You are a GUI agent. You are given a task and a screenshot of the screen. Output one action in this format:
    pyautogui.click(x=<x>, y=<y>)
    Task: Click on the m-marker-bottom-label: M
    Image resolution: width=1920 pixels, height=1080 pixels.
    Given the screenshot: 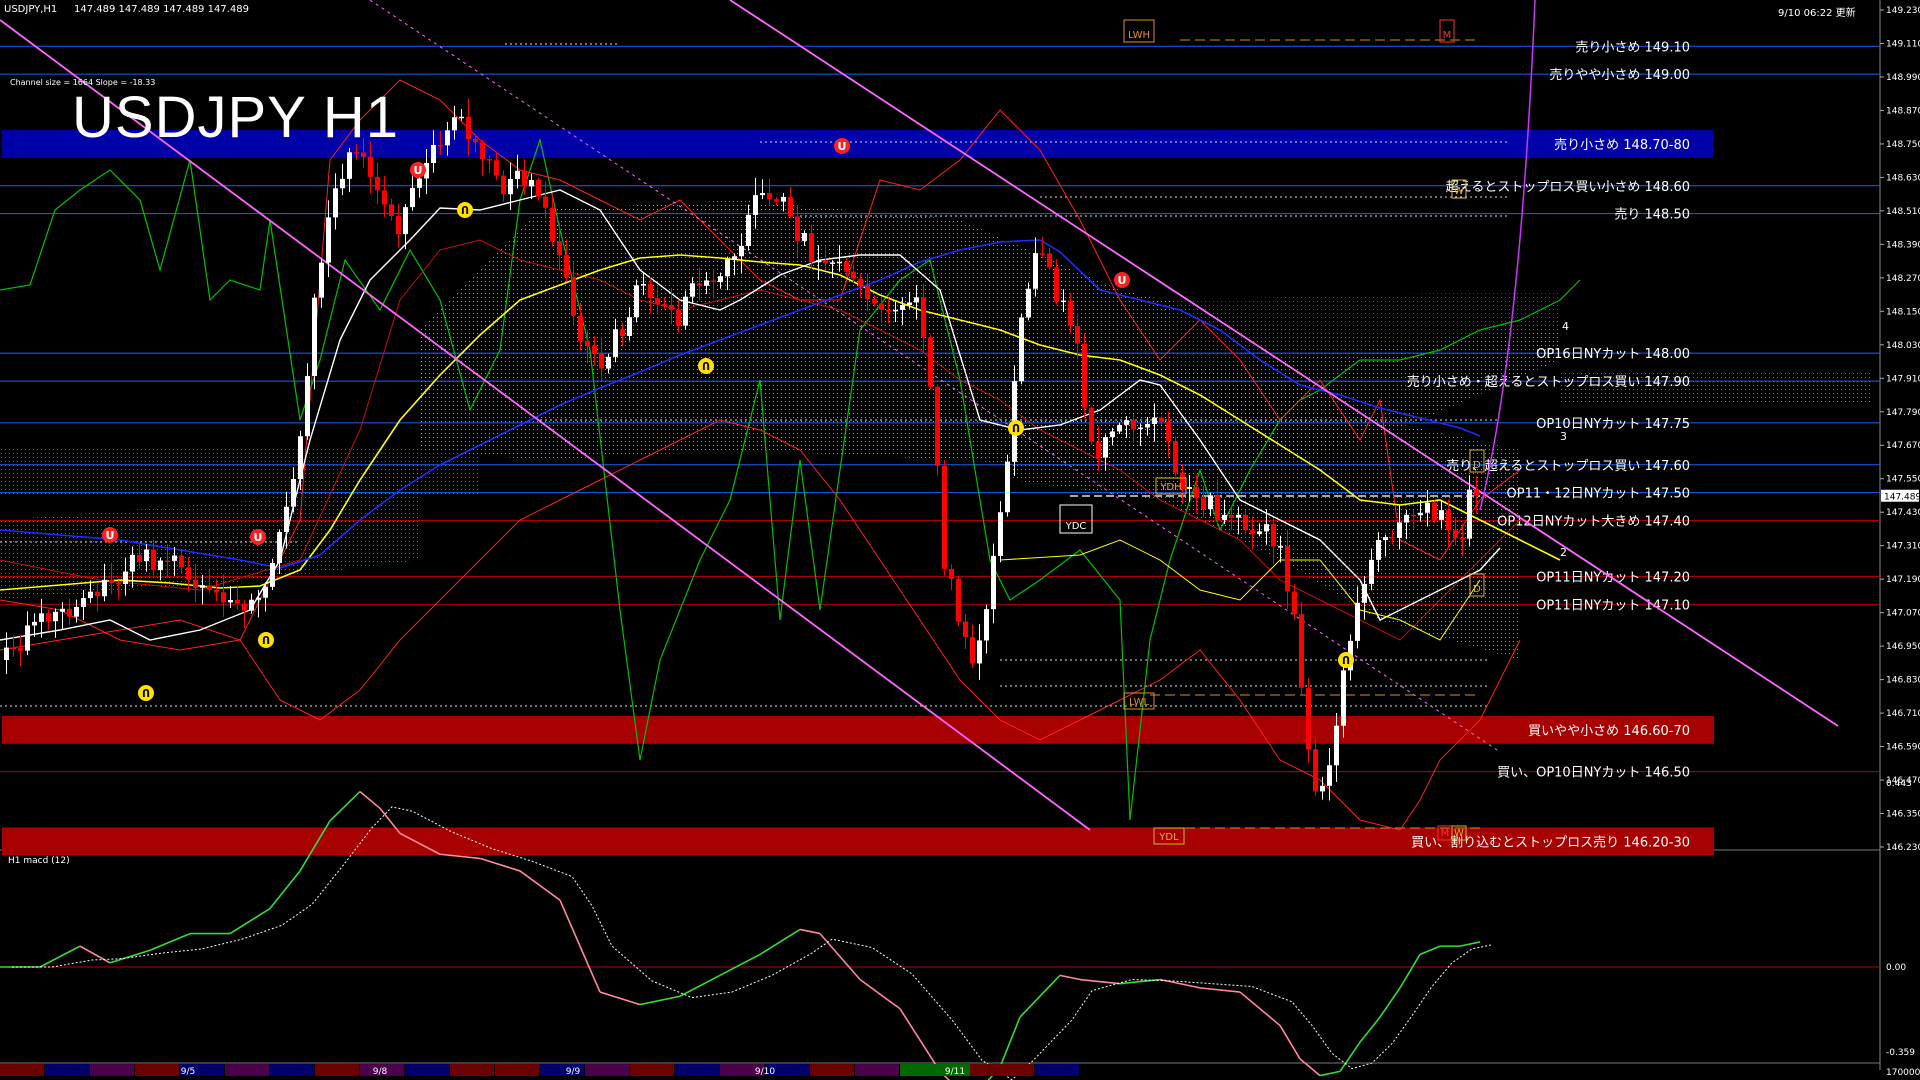 What is the action you would take?
    pyautogui.click(x=1445, y=833)
    